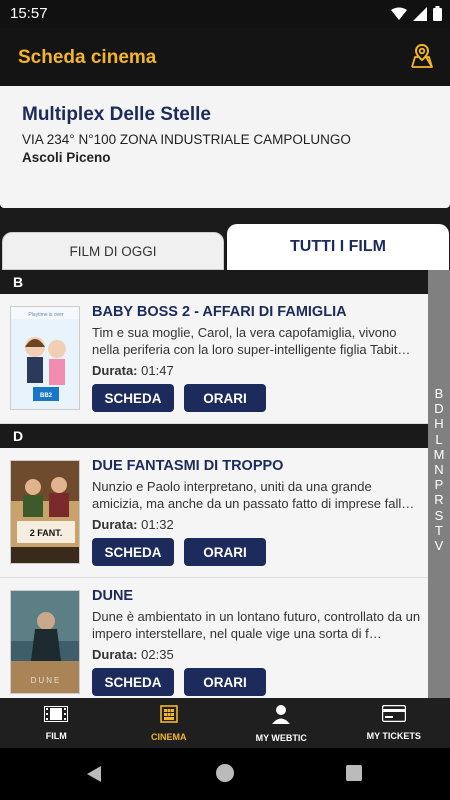 Image resolution: width=450 pixels, height=800 pixels. I want to click on cinema-city: Ascoli Piceno, so click(66, 157).